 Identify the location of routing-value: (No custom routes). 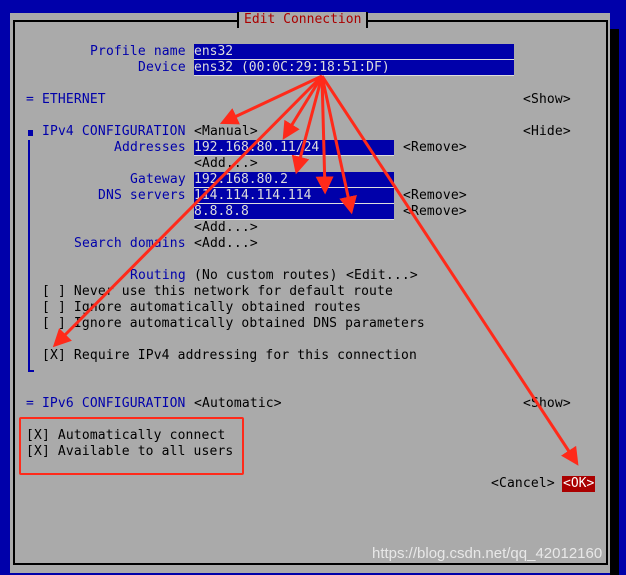
(266, 275).